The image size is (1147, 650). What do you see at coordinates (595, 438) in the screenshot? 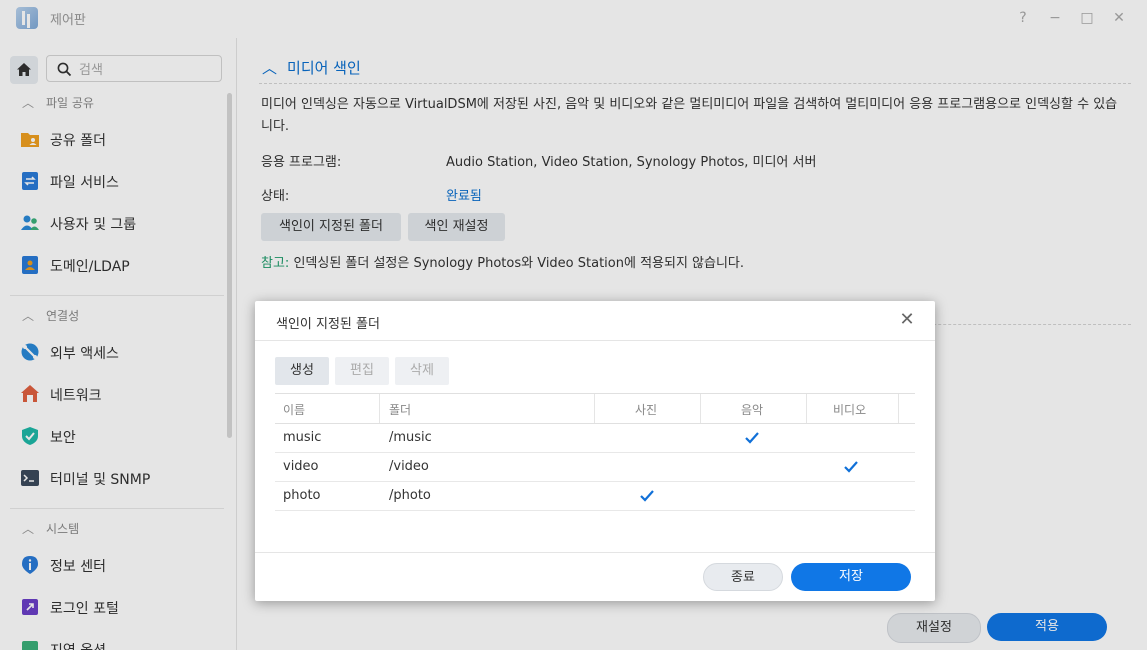
I see `table-row: music /music` at bounding box center [595, 438].